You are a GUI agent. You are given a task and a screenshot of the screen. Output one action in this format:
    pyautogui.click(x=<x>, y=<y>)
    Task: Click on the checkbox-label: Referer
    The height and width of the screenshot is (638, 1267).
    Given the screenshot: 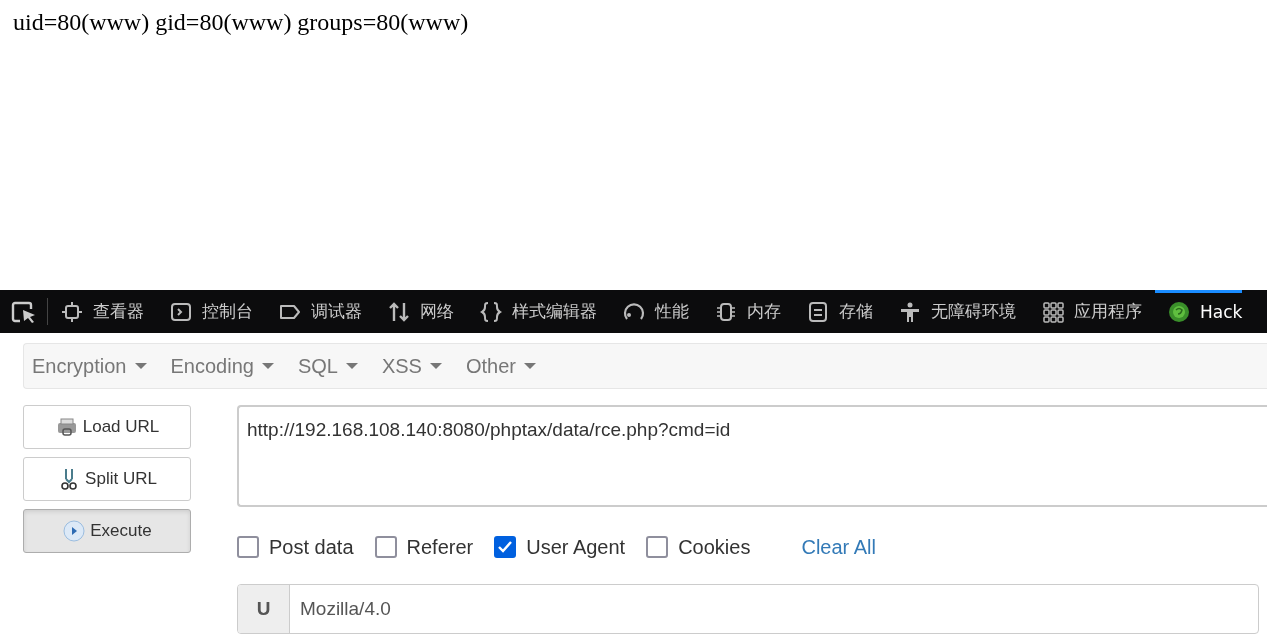 What is the action you would take?
    pyautogui.click(x=440, y=547)
    